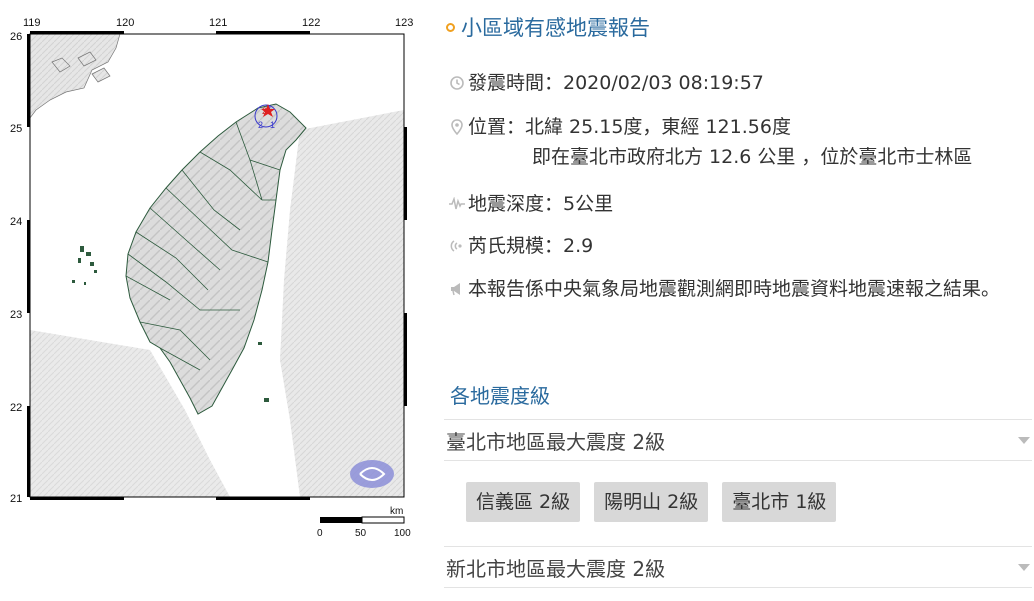 This screenshot has height=601, width=1034. I want to click on station-badge-yangmingshan: 陽明山 2級, so click(651, 502).